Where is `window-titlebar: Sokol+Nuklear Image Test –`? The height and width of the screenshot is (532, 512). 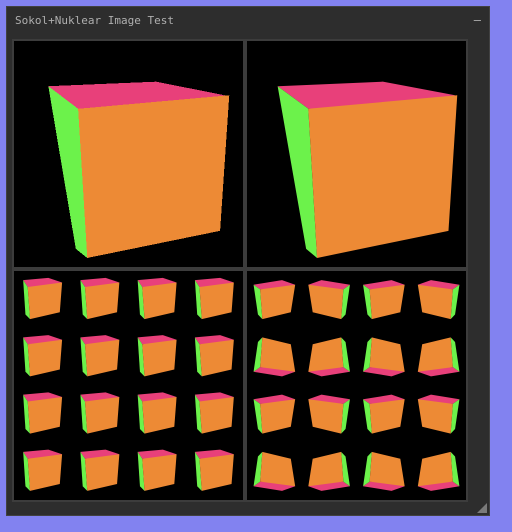 window-titlebar: Sokol+Nuklear Image Test – is located at coordinates (248, 20).